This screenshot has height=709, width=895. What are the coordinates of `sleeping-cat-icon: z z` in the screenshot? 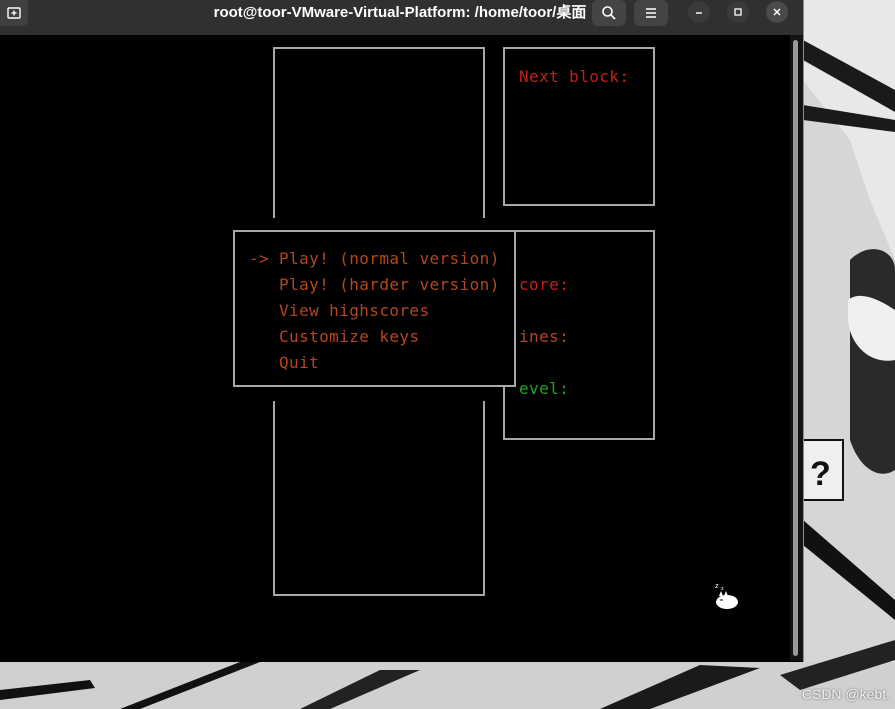 It's located at (726, 595).